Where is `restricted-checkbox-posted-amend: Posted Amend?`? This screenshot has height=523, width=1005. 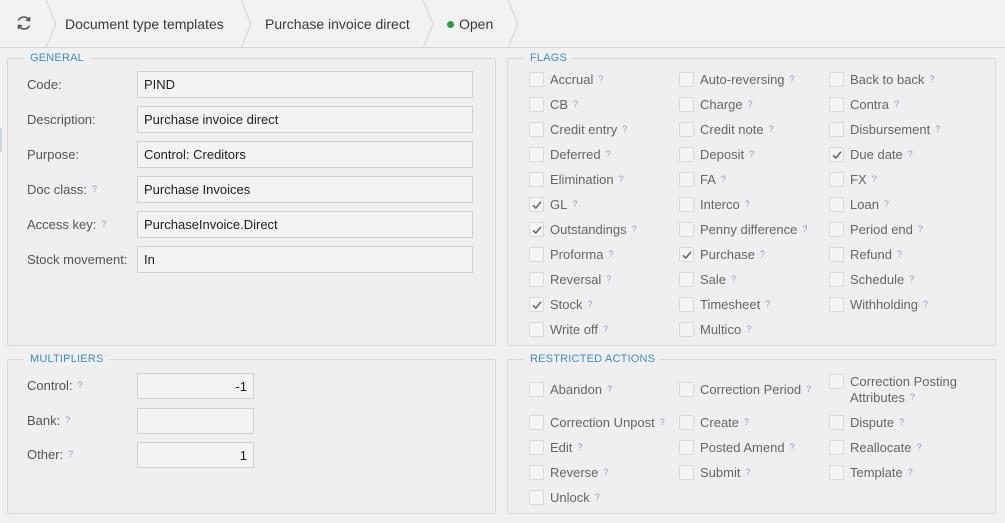
restricted-checkbox-posted-amend: Posted Amend? is located at coordinates (737, 448).